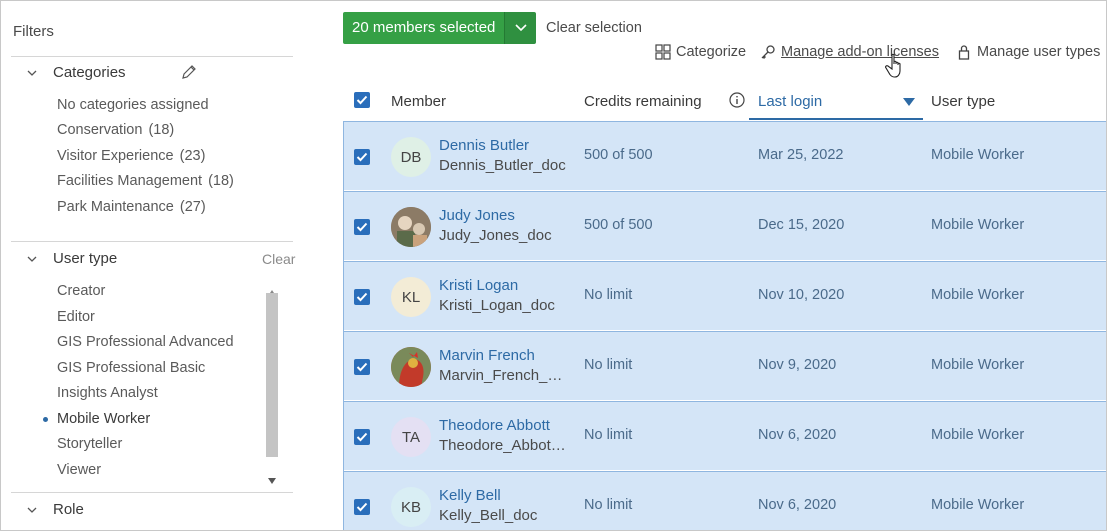  Describe the element at coordinates (131, 368) in the screenshot. I see `user-type-item-gis-professional-basic: GIS Professional Basic` at that location.